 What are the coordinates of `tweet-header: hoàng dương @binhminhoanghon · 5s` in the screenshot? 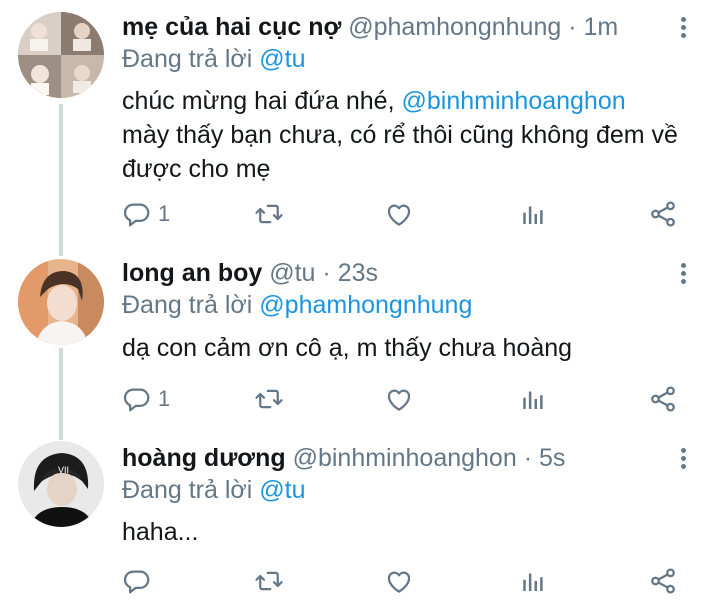 It's located at (343, 458).